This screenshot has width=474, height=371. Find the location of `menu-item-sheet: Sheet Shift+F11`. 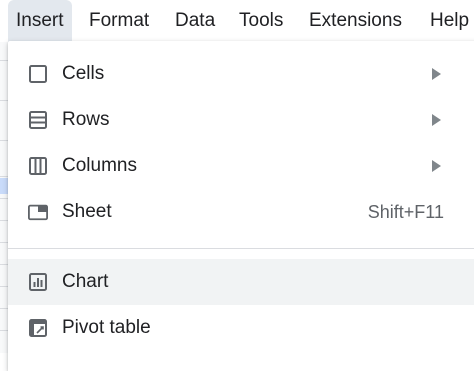

menu-item-sheet: Sheet Shift+F11 is located at coordinates (241, 212).